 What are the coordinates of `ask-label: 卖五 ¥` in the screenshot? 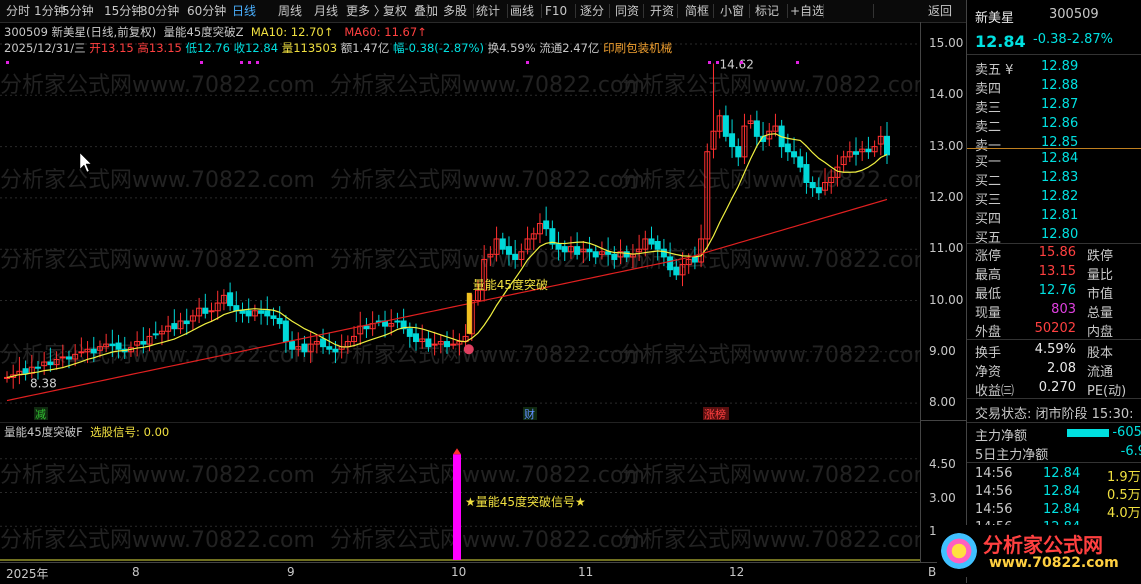 It's located at (994, 70).